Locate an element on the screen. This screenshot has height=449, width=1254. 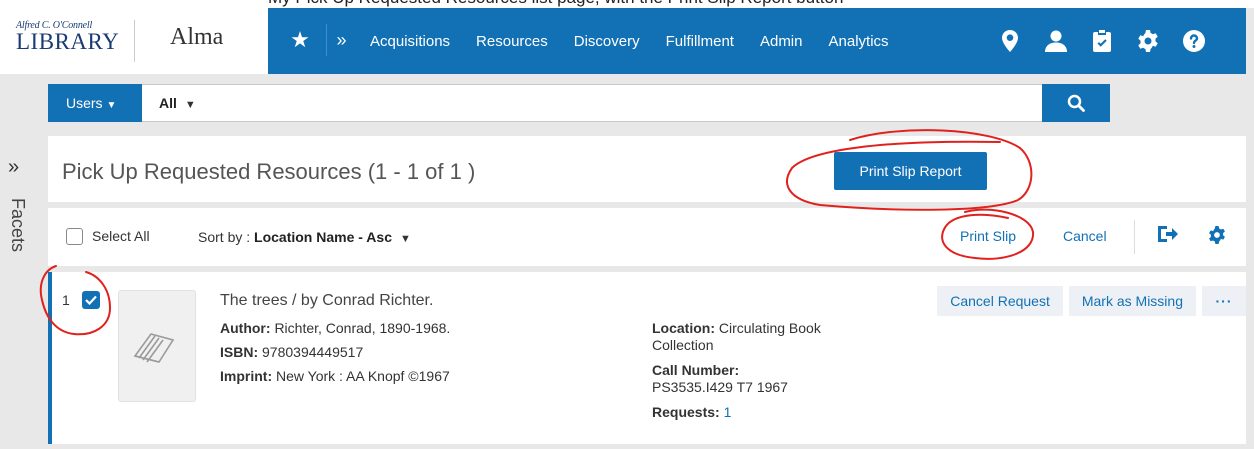
search-scope-dropdown: Users ▼ is located at coordinates (95, 103).